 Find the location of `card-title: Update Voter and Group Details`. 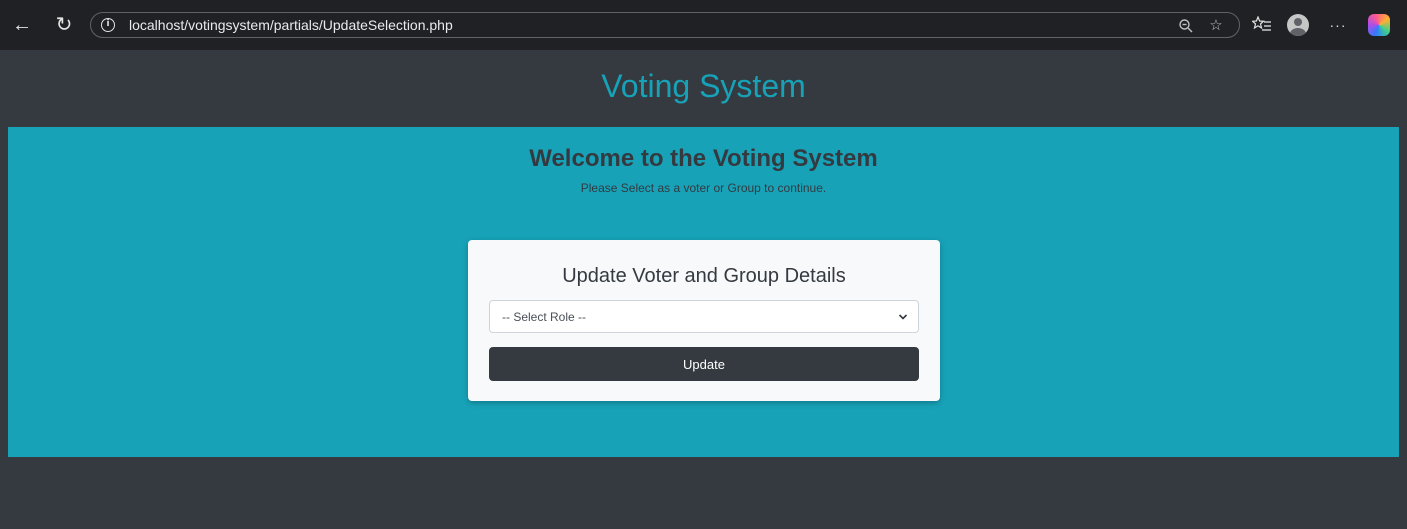

card-title: Update Voter and Group Details is located at coordinates (704, 276).